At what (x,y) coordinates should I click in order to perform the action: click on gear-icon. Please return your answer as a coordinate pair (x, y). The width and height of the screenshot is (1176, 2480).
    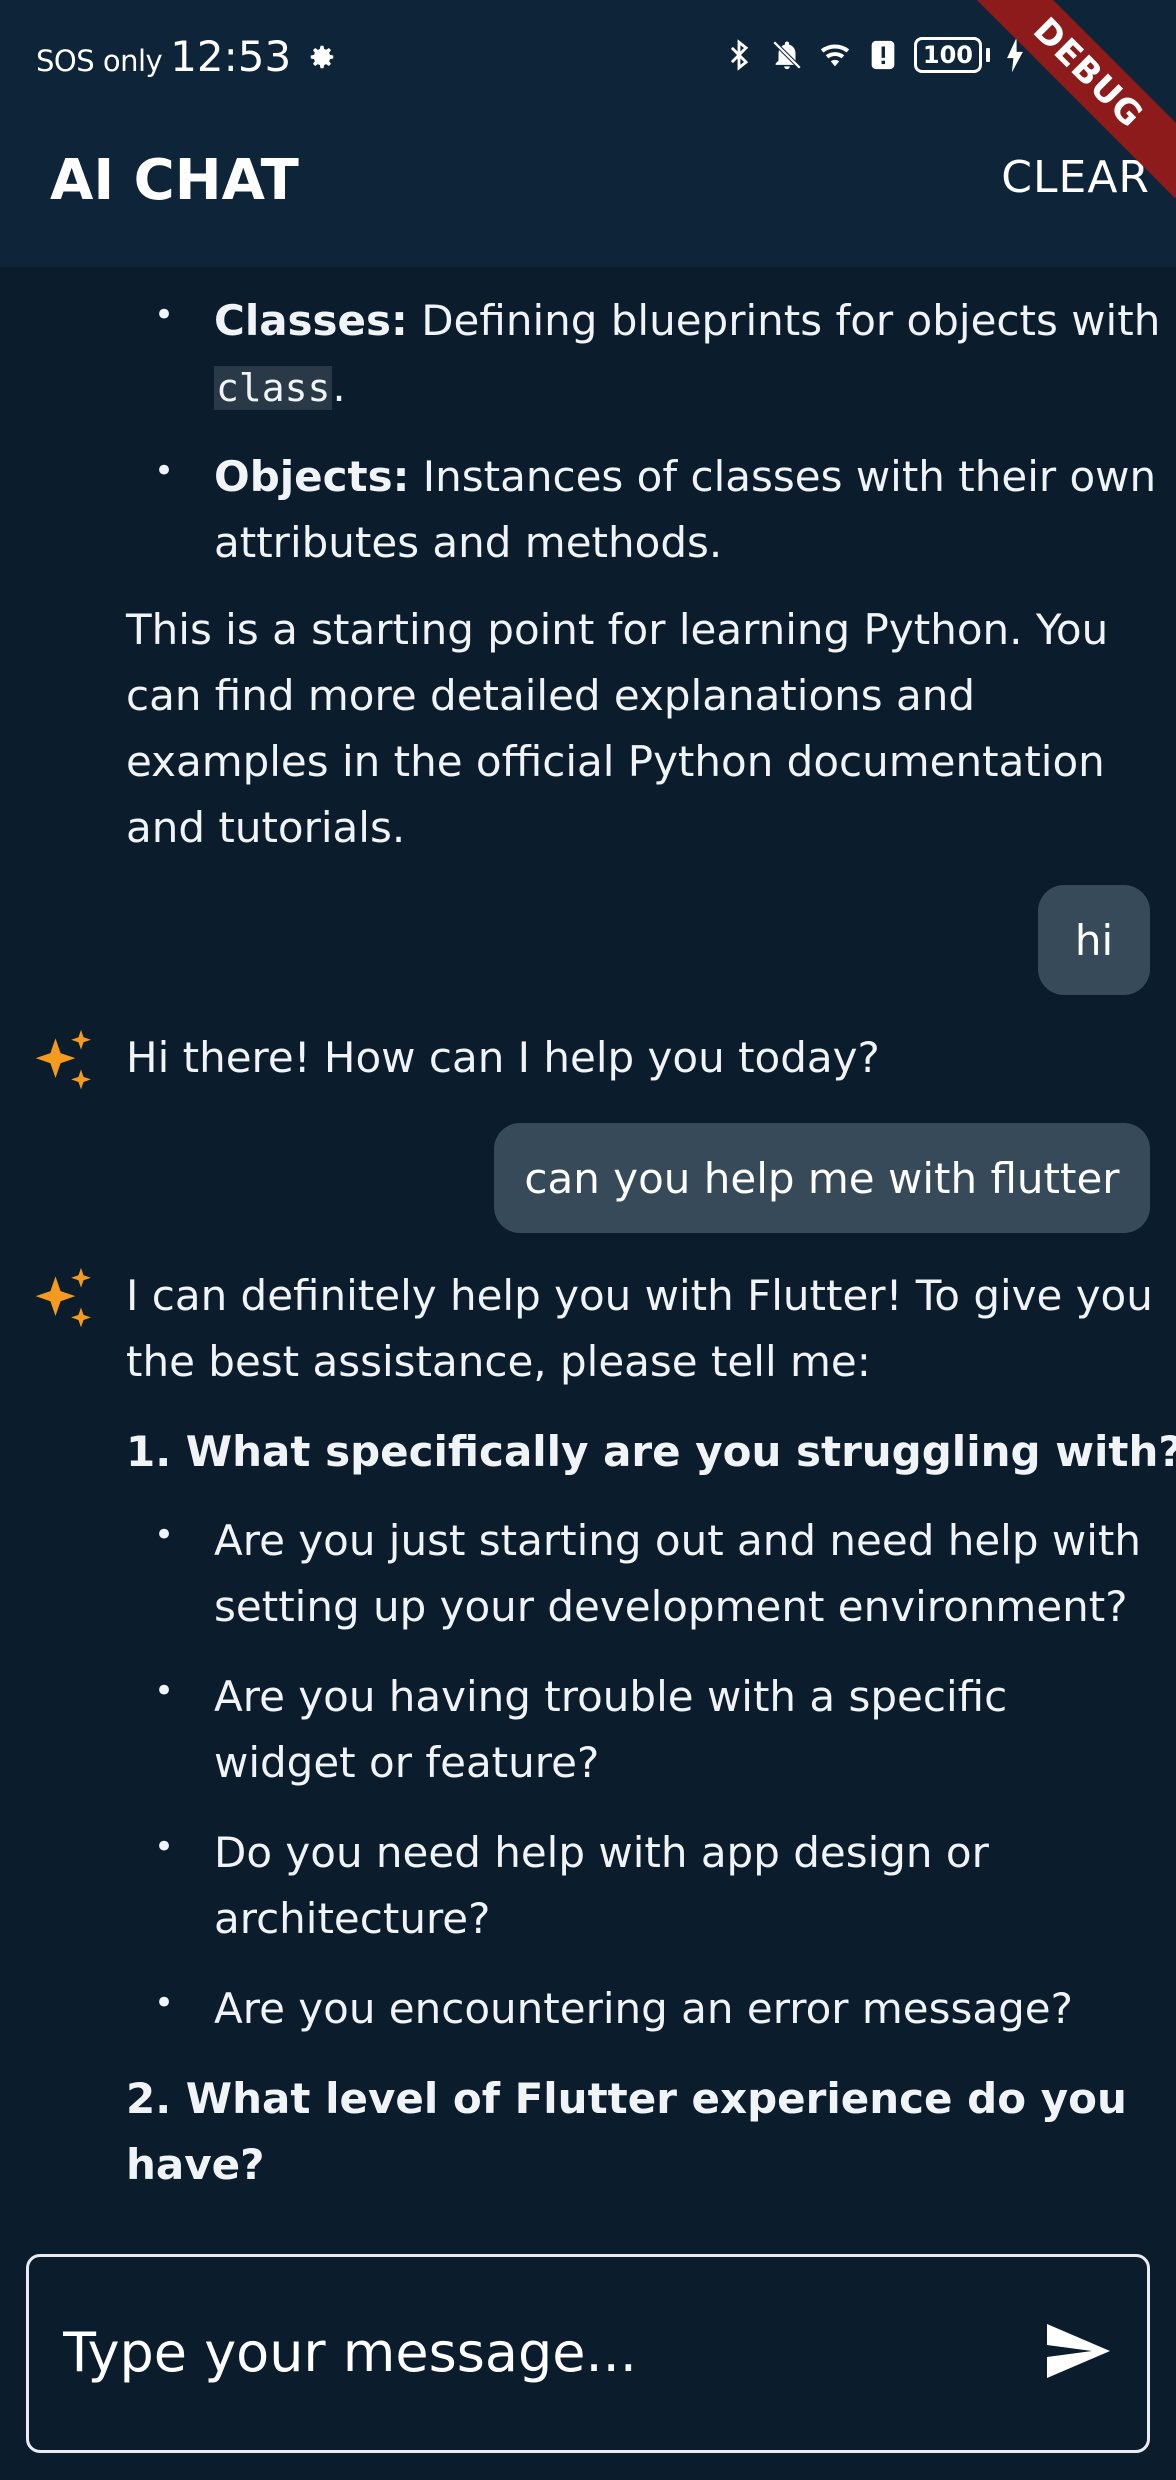
    Looking at the image, I should click on (322, 56).